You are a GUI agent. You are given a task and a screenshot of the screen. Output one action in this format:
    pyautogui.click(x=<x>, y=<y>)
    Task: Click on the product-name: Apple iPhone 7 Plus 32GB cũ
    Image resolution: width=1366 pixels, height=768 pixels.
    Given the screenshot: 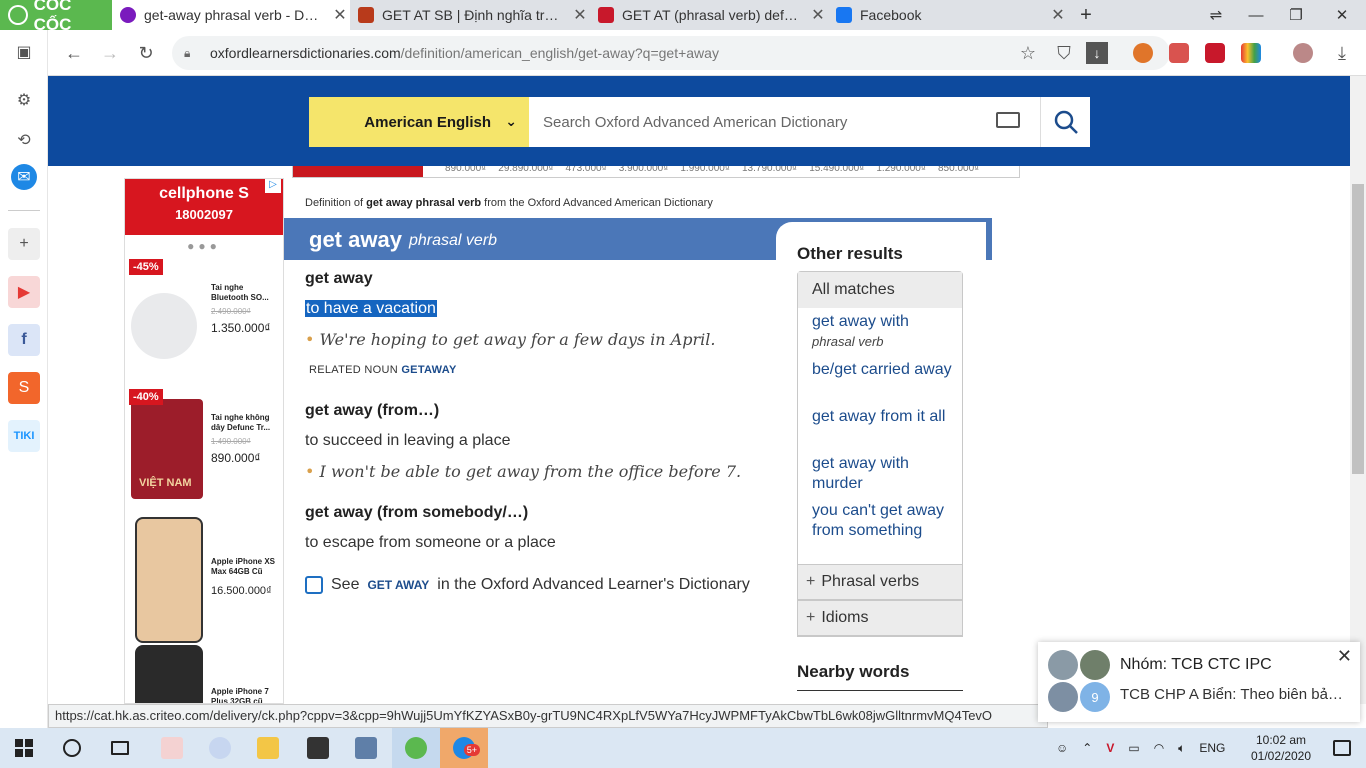 What is the action you would take?
    pyautogui.click(x=240, y=695)
    